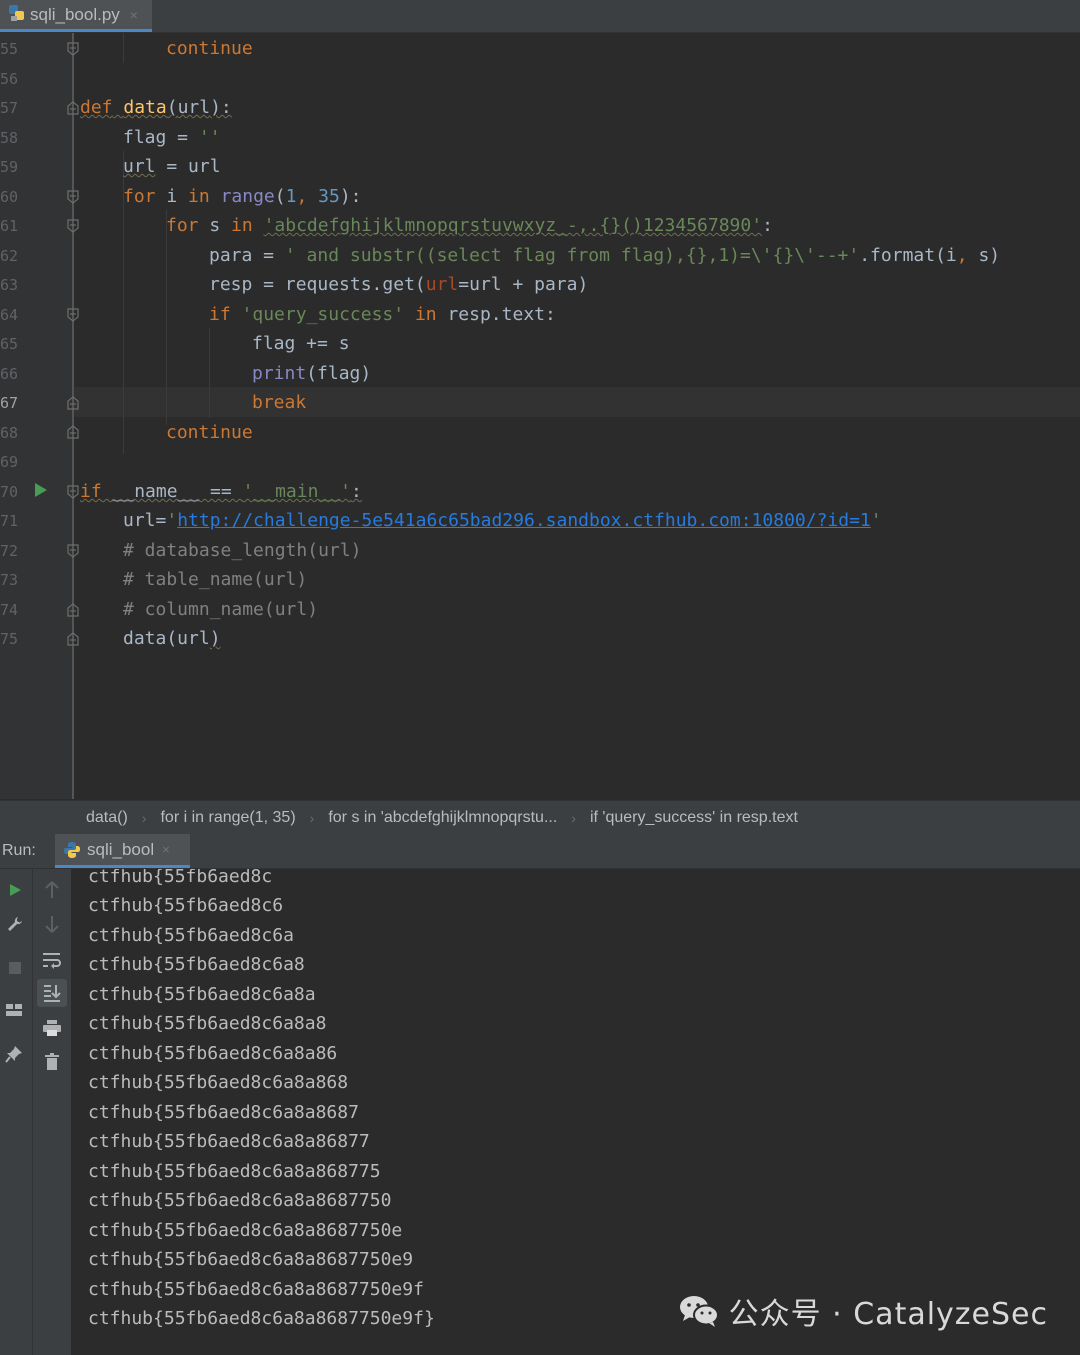 Image resolution: width=1080 pixels, height=1355 pixels. Describe the element at coordinates (19, 850) in the screenshot. I see `run-label: Run:` at that location.